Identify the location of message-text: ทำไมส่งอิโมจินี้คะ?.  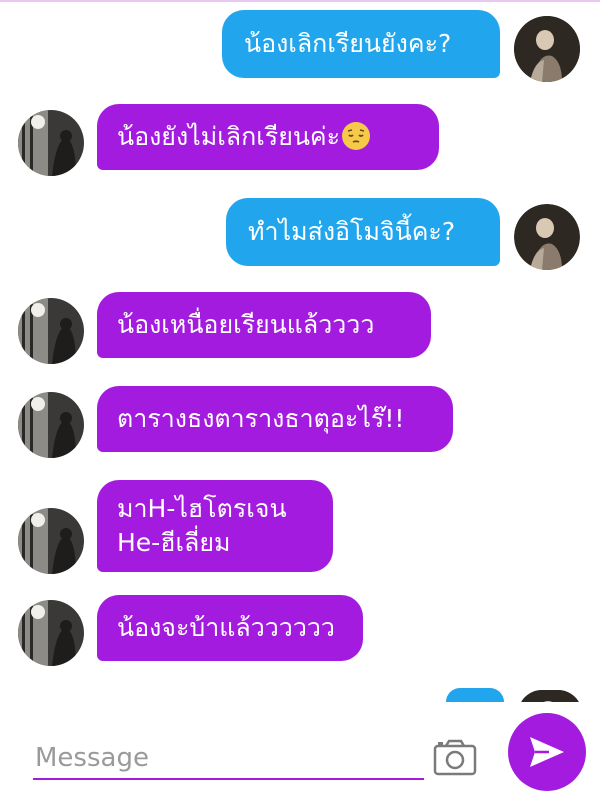
(352, 231).